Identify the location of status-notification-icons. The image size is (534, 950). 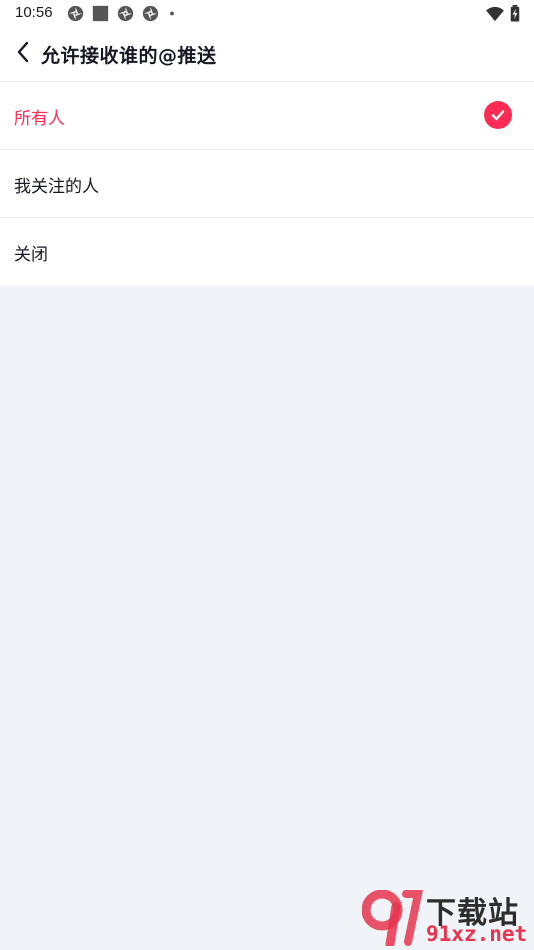
(122, 13).